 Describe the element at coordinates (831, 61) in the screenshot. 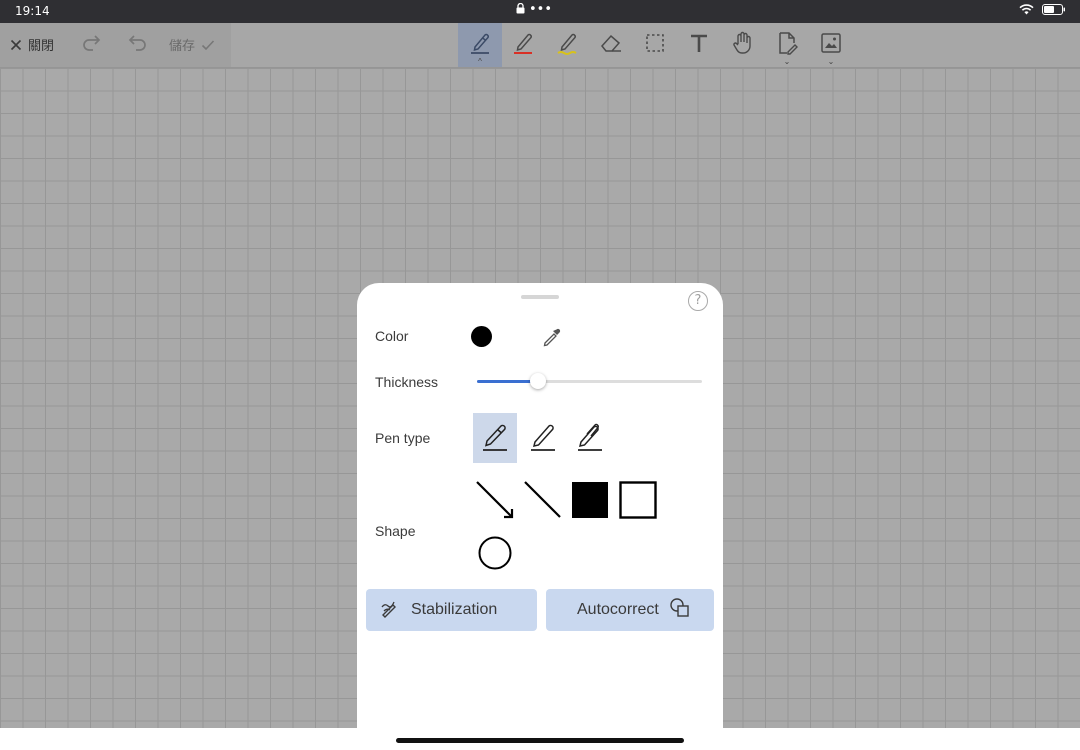

I see `image-tool-caret-icon: ⌄` at that location.